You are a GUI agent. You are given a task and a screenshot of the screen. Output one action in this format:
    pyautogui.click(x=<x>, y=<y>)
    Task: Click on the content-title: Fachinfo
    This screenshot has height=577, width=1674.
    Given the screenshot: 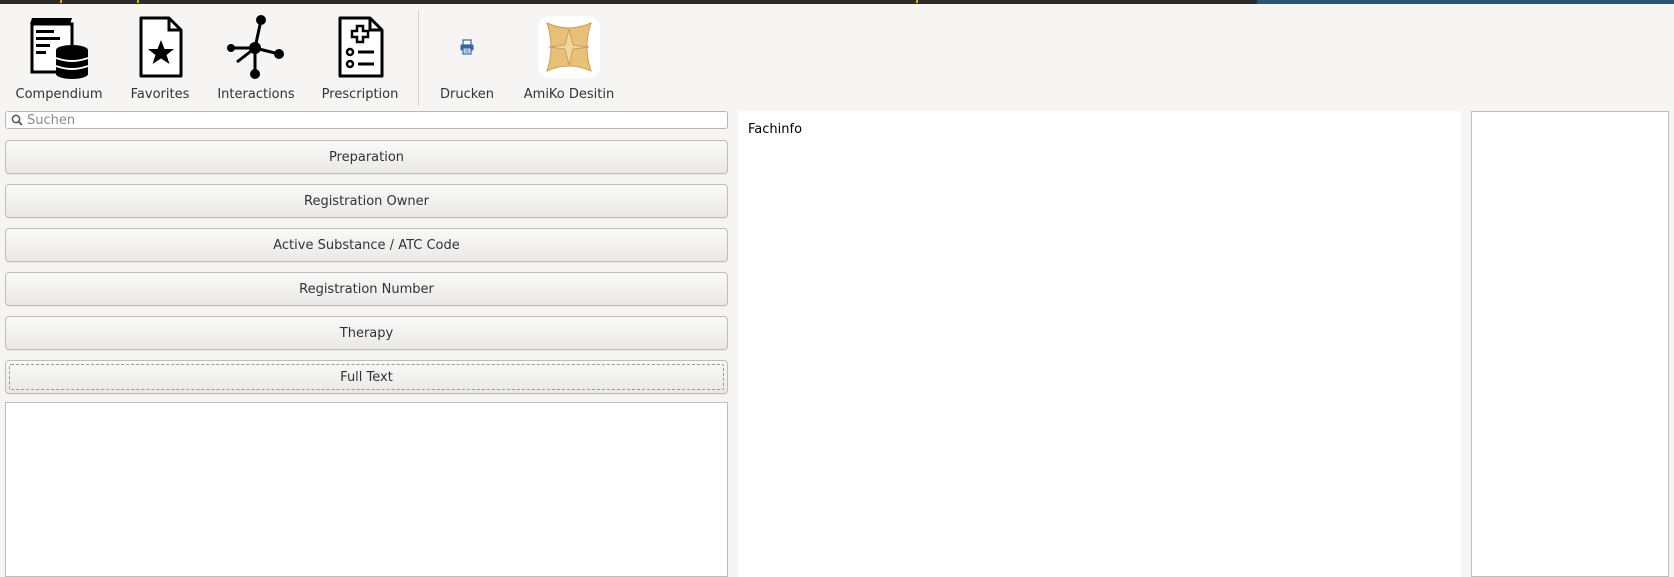 What is the action you would take?
    pyautogui.click(x=775, y=129)
    